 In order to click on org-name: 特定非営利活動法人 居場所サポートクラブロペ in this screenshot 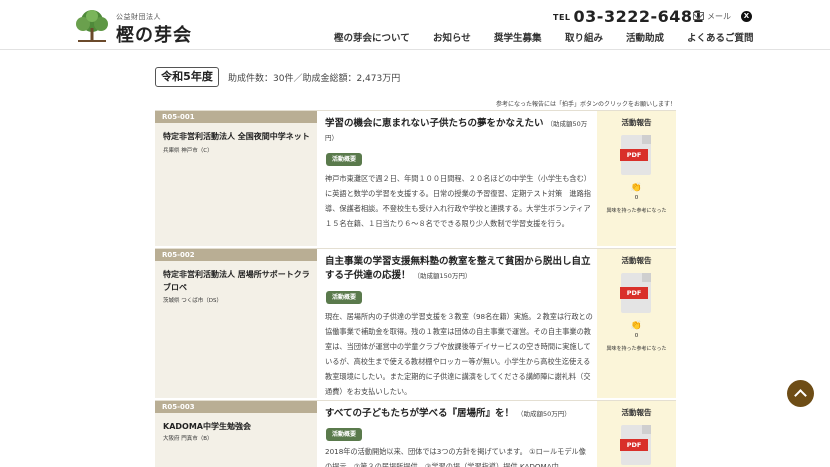, I will do `click(236, 281)`.